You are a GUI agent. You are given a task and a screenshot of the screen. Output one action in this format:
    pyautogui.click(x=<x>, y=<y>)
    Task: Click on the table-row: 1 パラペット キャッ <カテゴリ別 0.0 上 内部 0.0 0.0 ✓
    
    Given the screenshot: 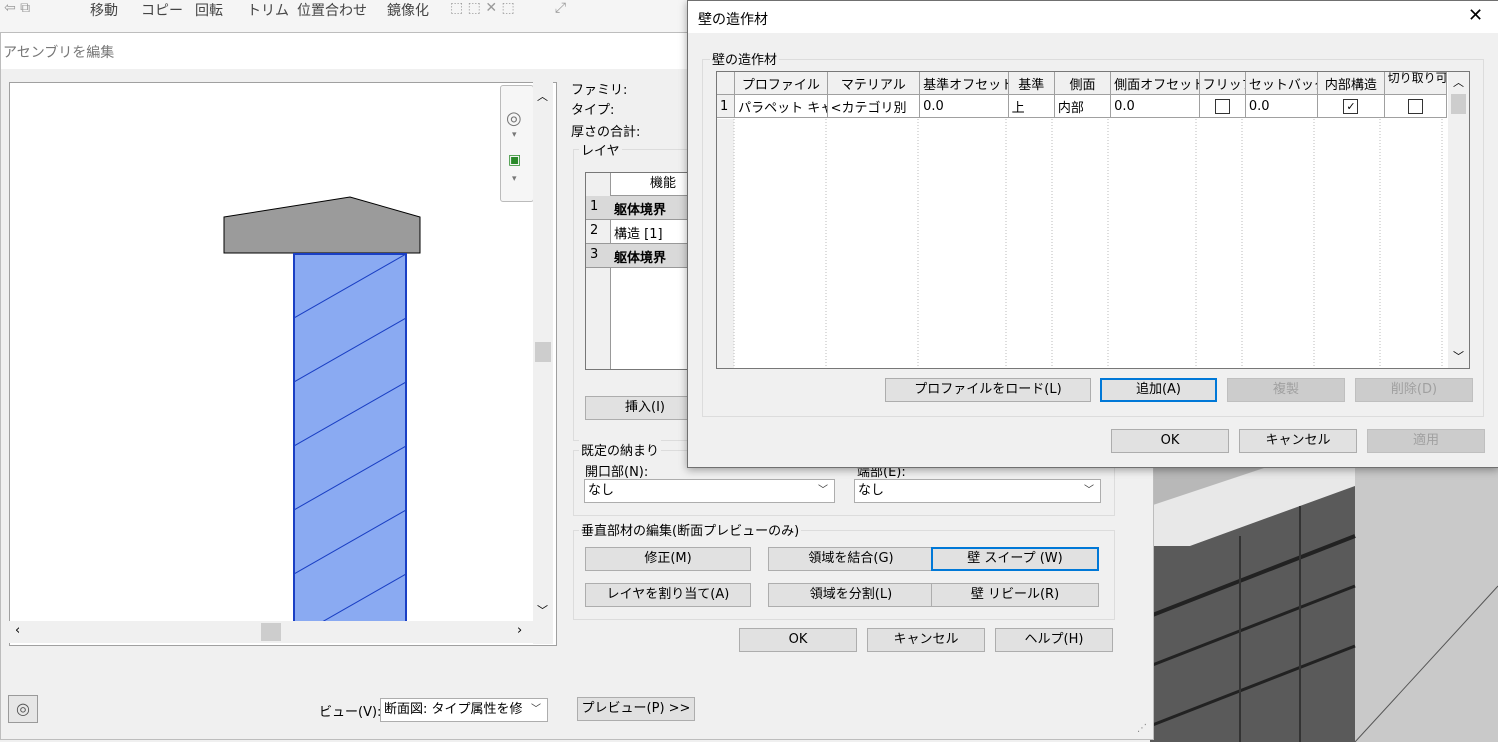 What is the action you would take?
    pyautogui.click(x=1082, y=106)
    